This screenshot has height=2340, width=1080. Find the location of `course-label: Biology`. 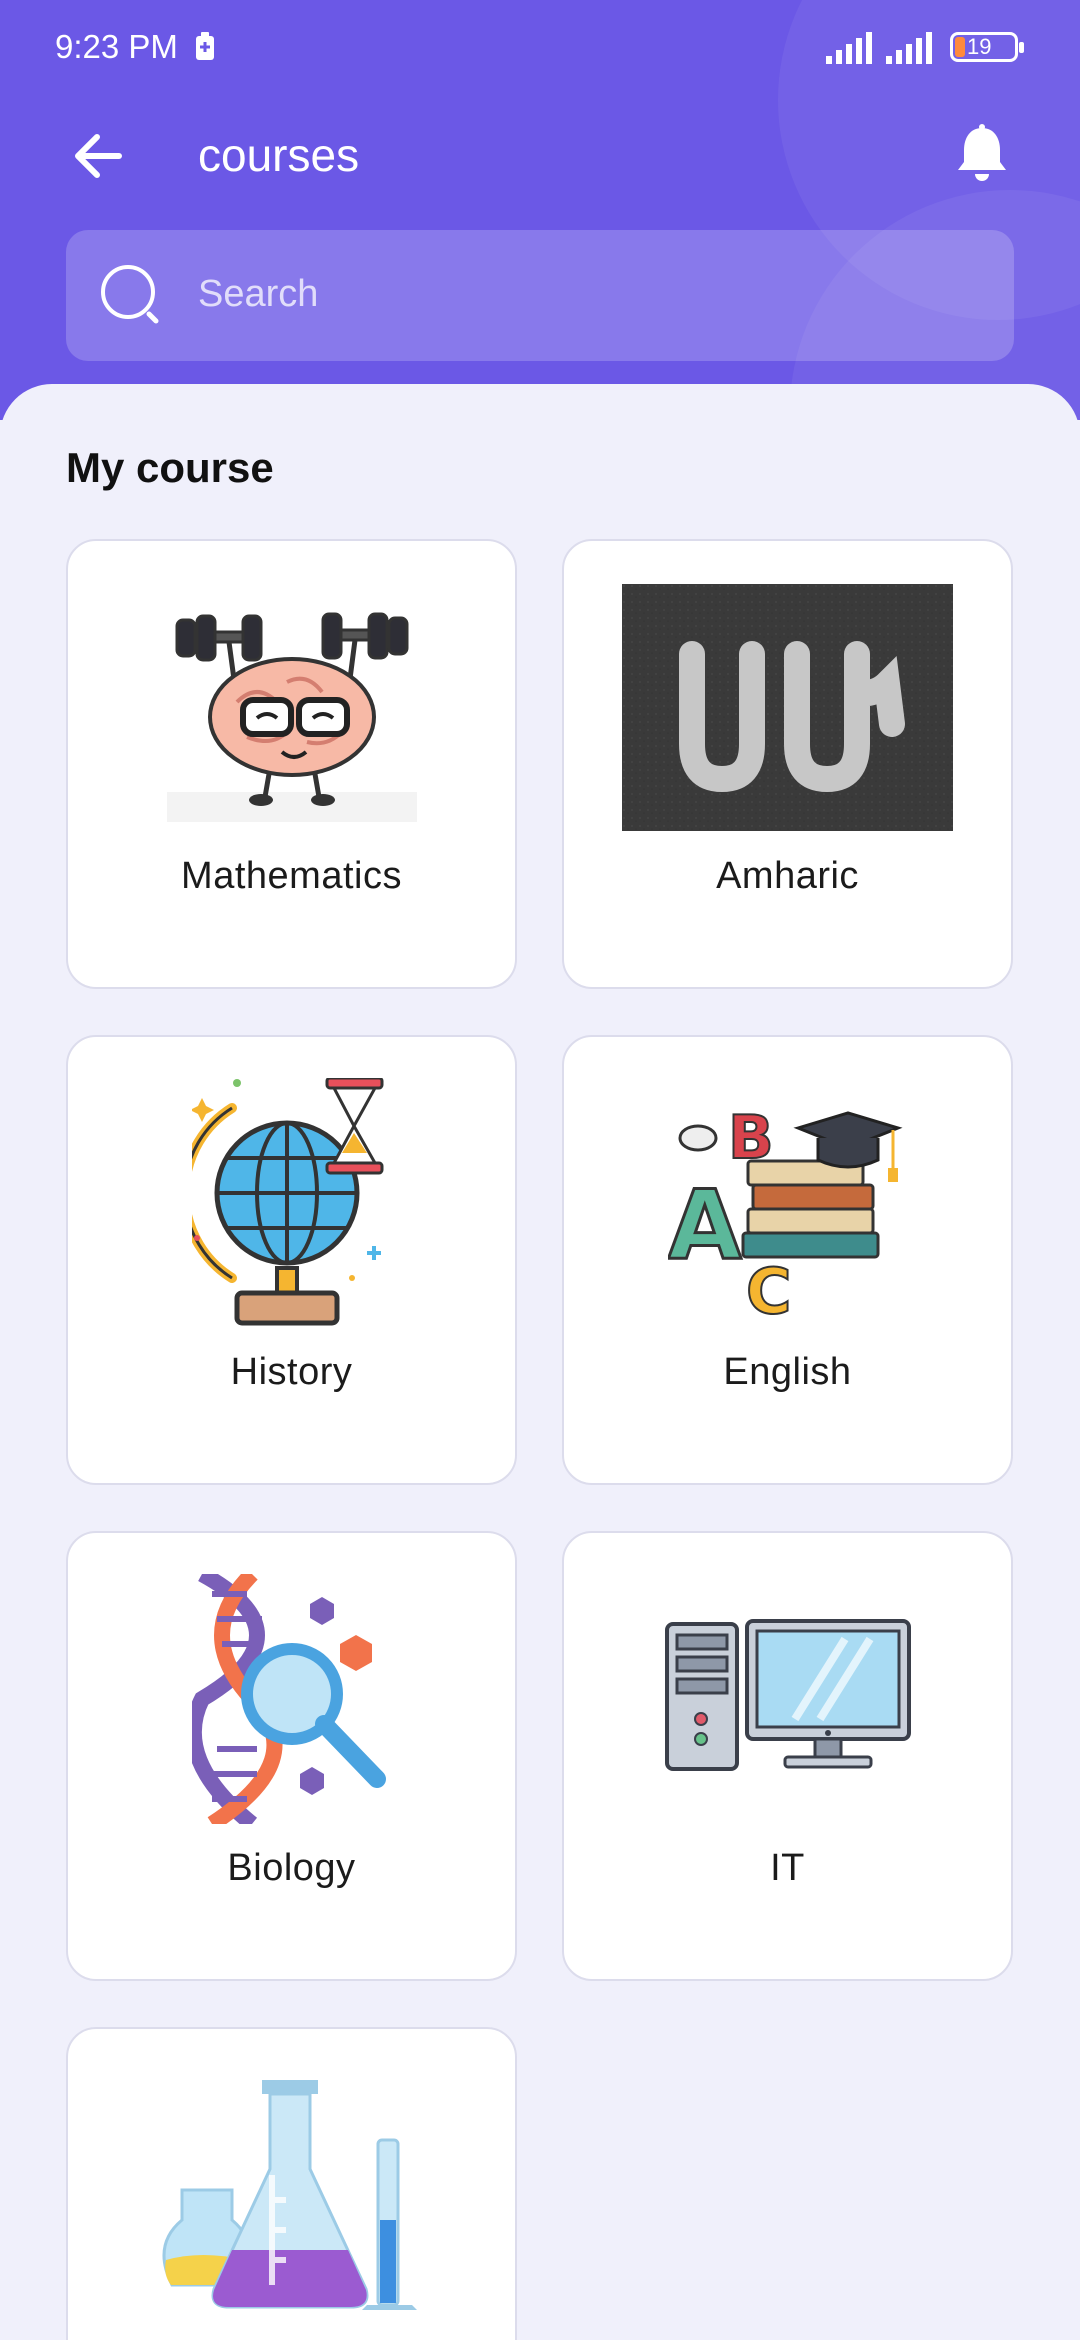

course-label: Biology is located at coordinates (291, 1868).